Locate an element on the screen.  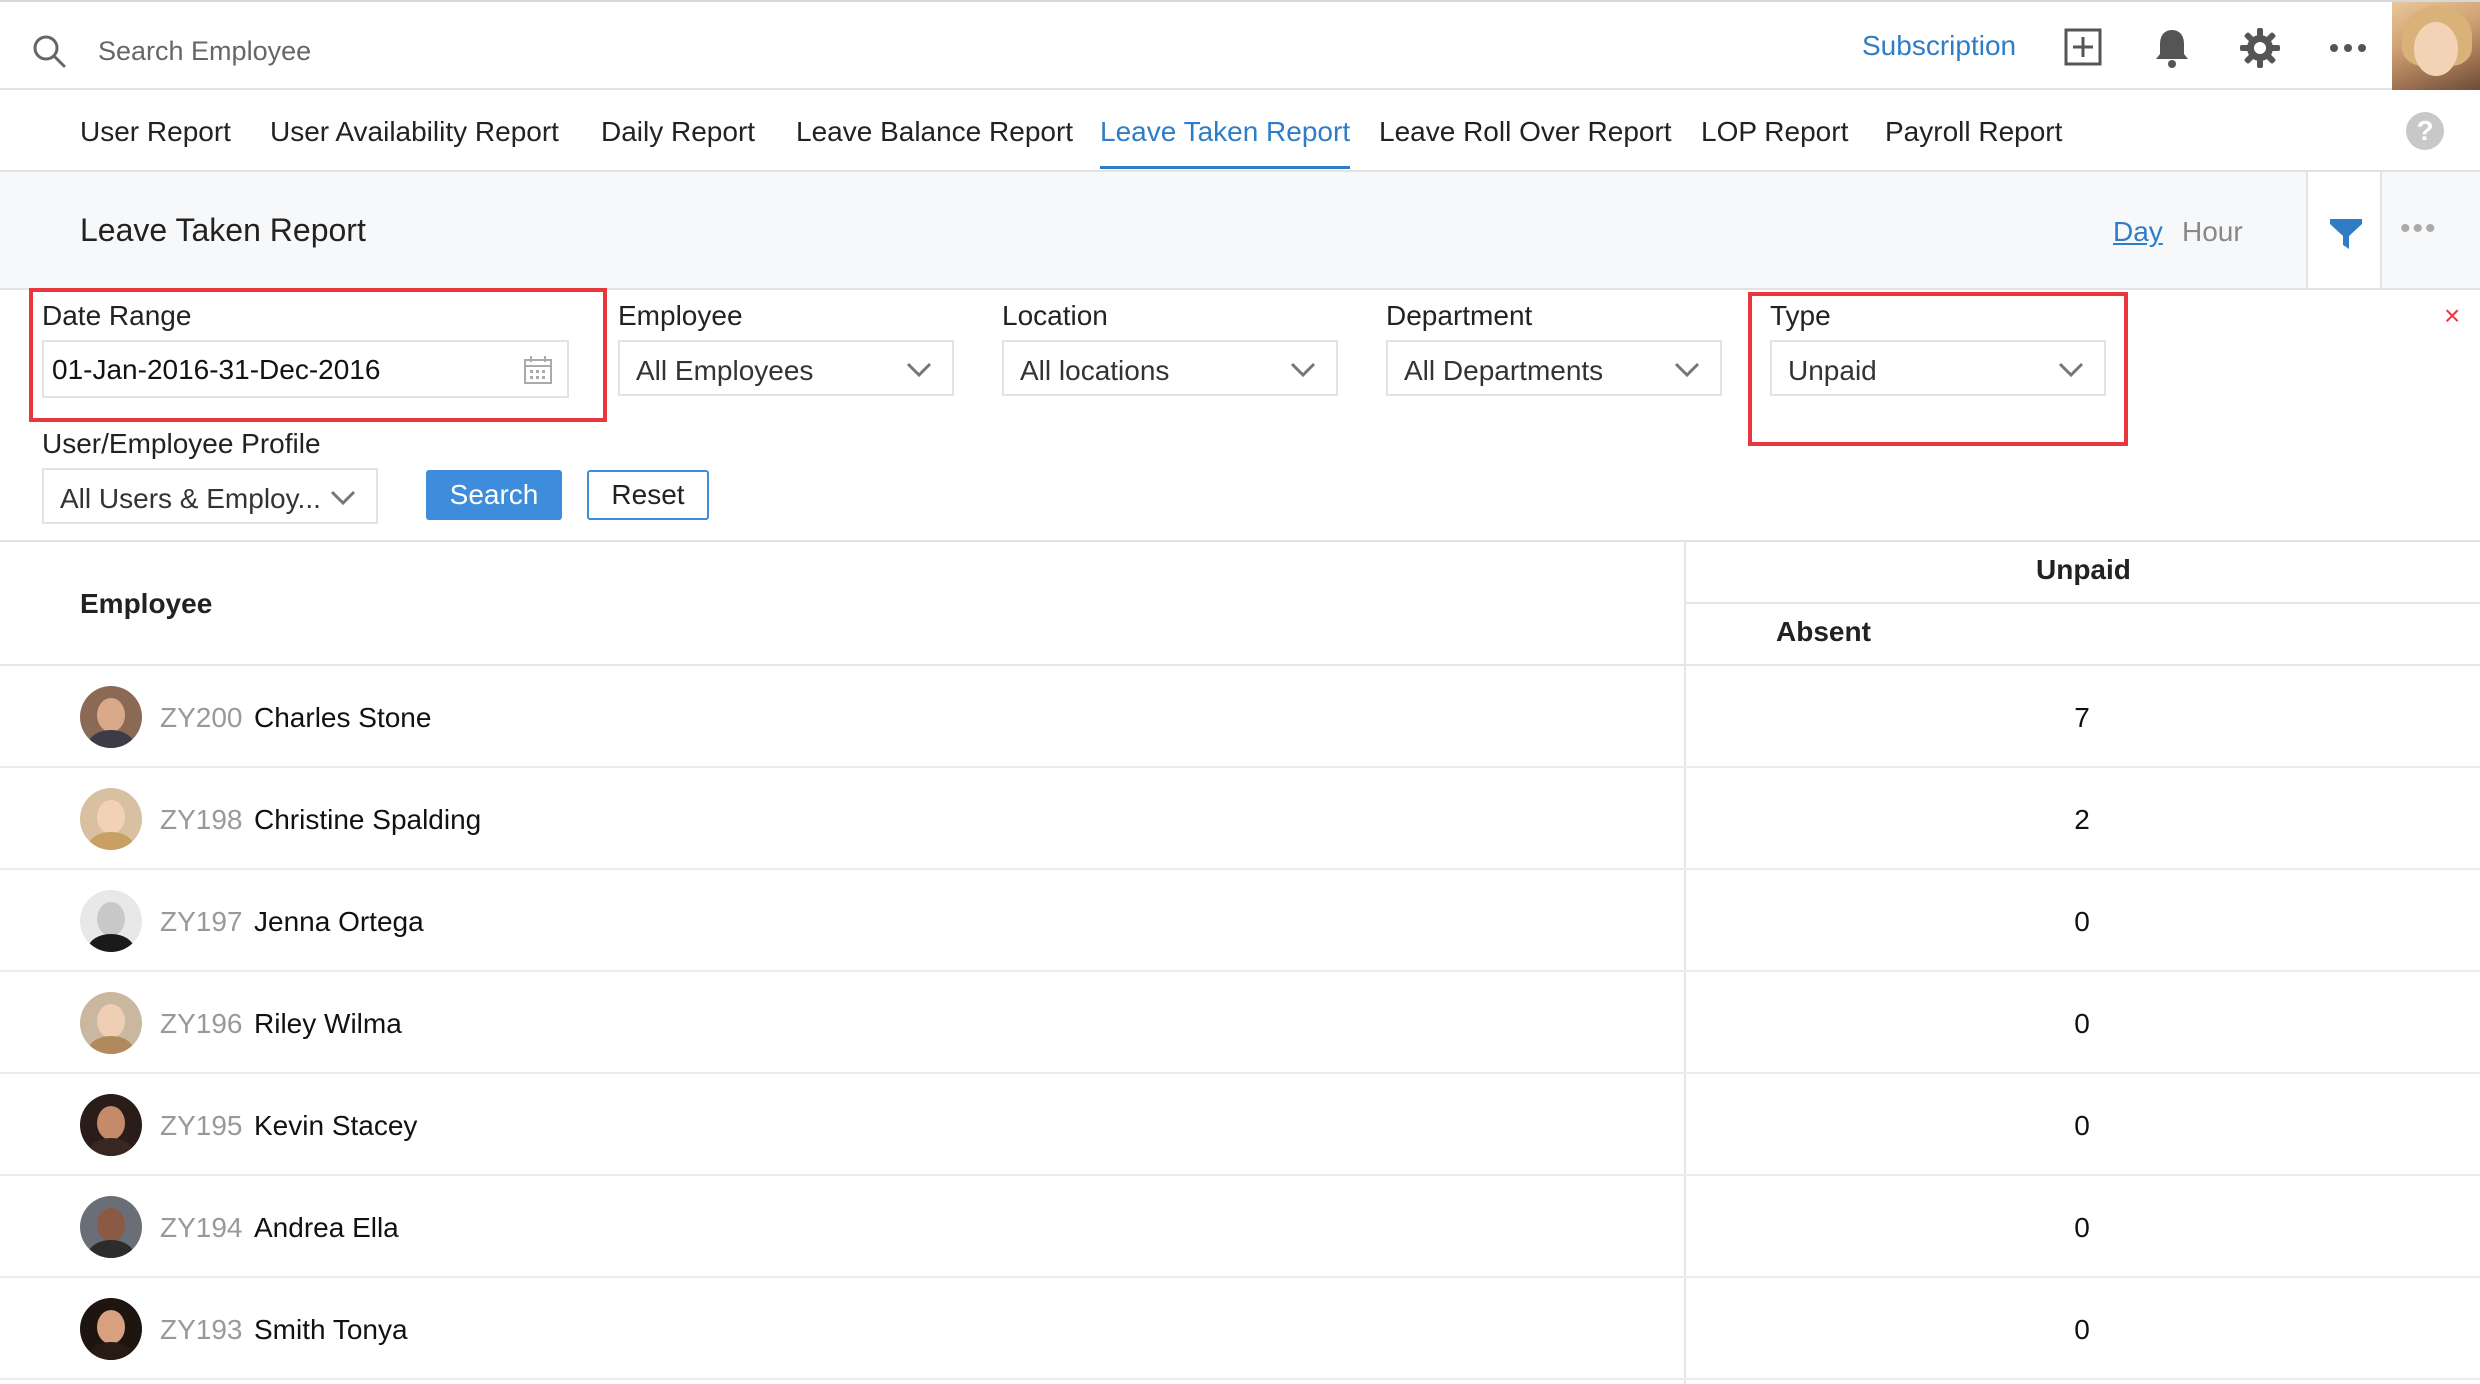
table-row: ZY194 Andrea Ella 0 is located at coordinates (1240, 1227).